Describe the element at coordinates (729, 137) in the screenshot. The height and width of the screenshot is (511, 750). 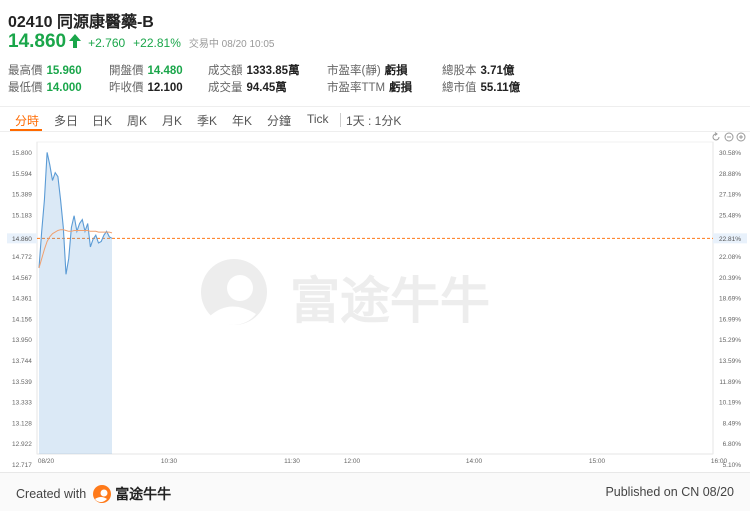
I see `zoom-out-icon` at that location.